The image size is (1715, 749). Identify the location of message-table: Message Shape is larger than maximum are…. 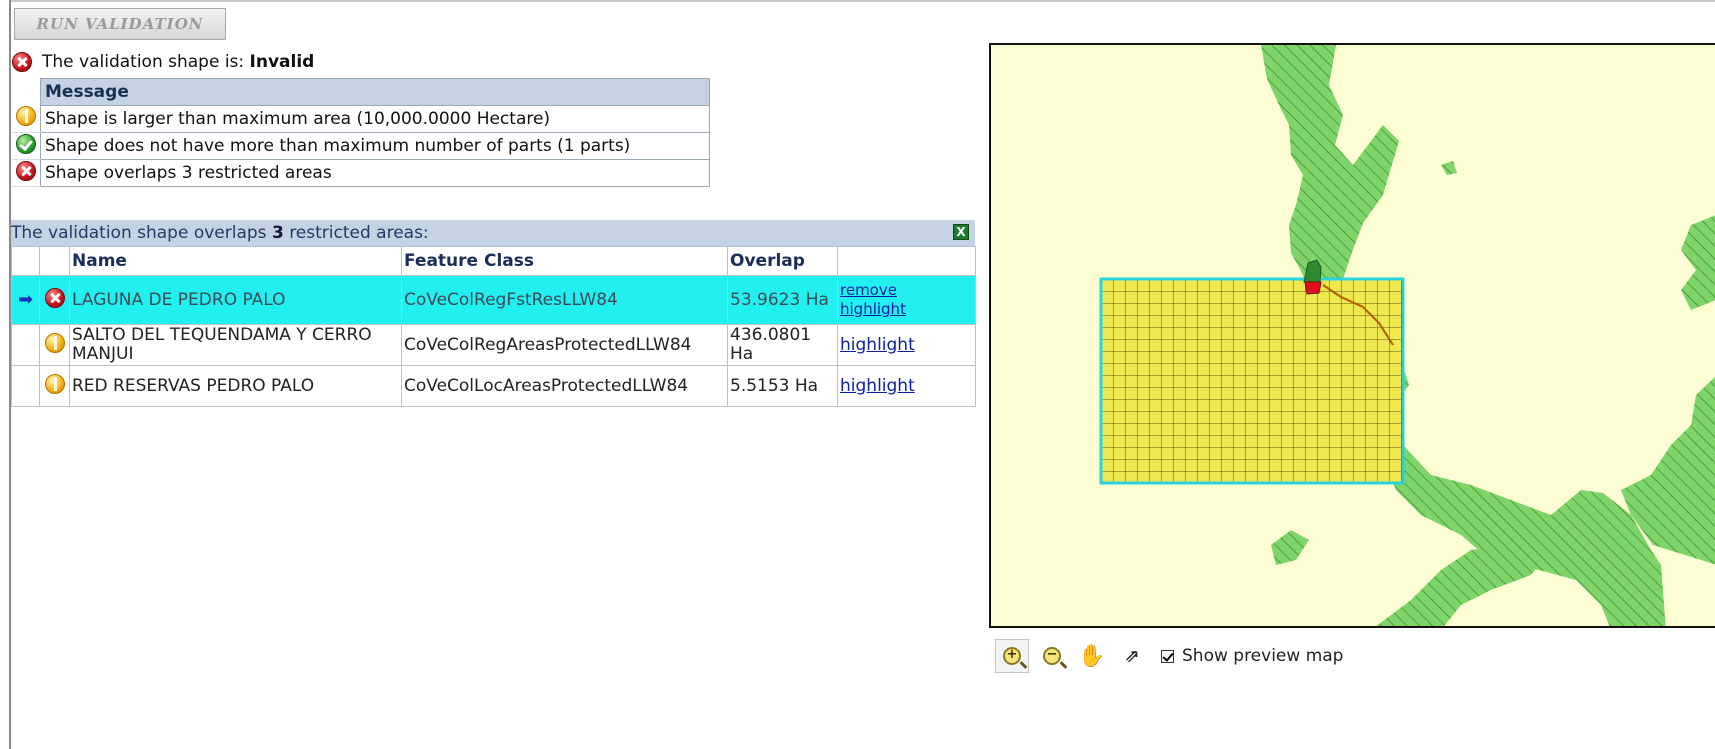
(361, 132).